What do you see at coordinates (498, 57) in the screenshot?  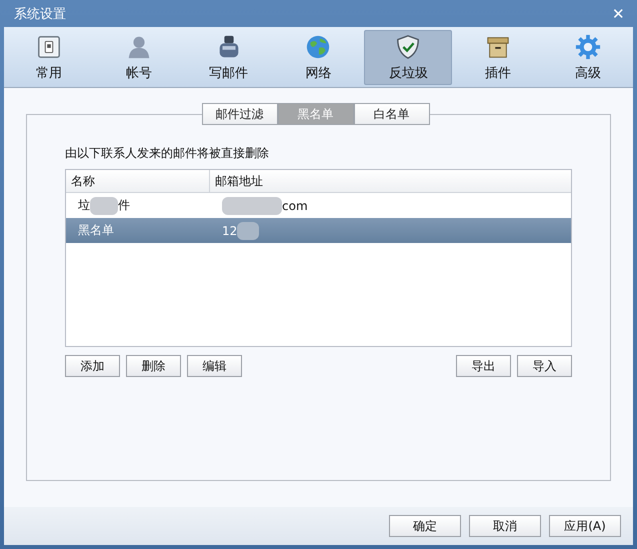 I see `toolbar-tab: 插件` at bounding box center [498, 57].